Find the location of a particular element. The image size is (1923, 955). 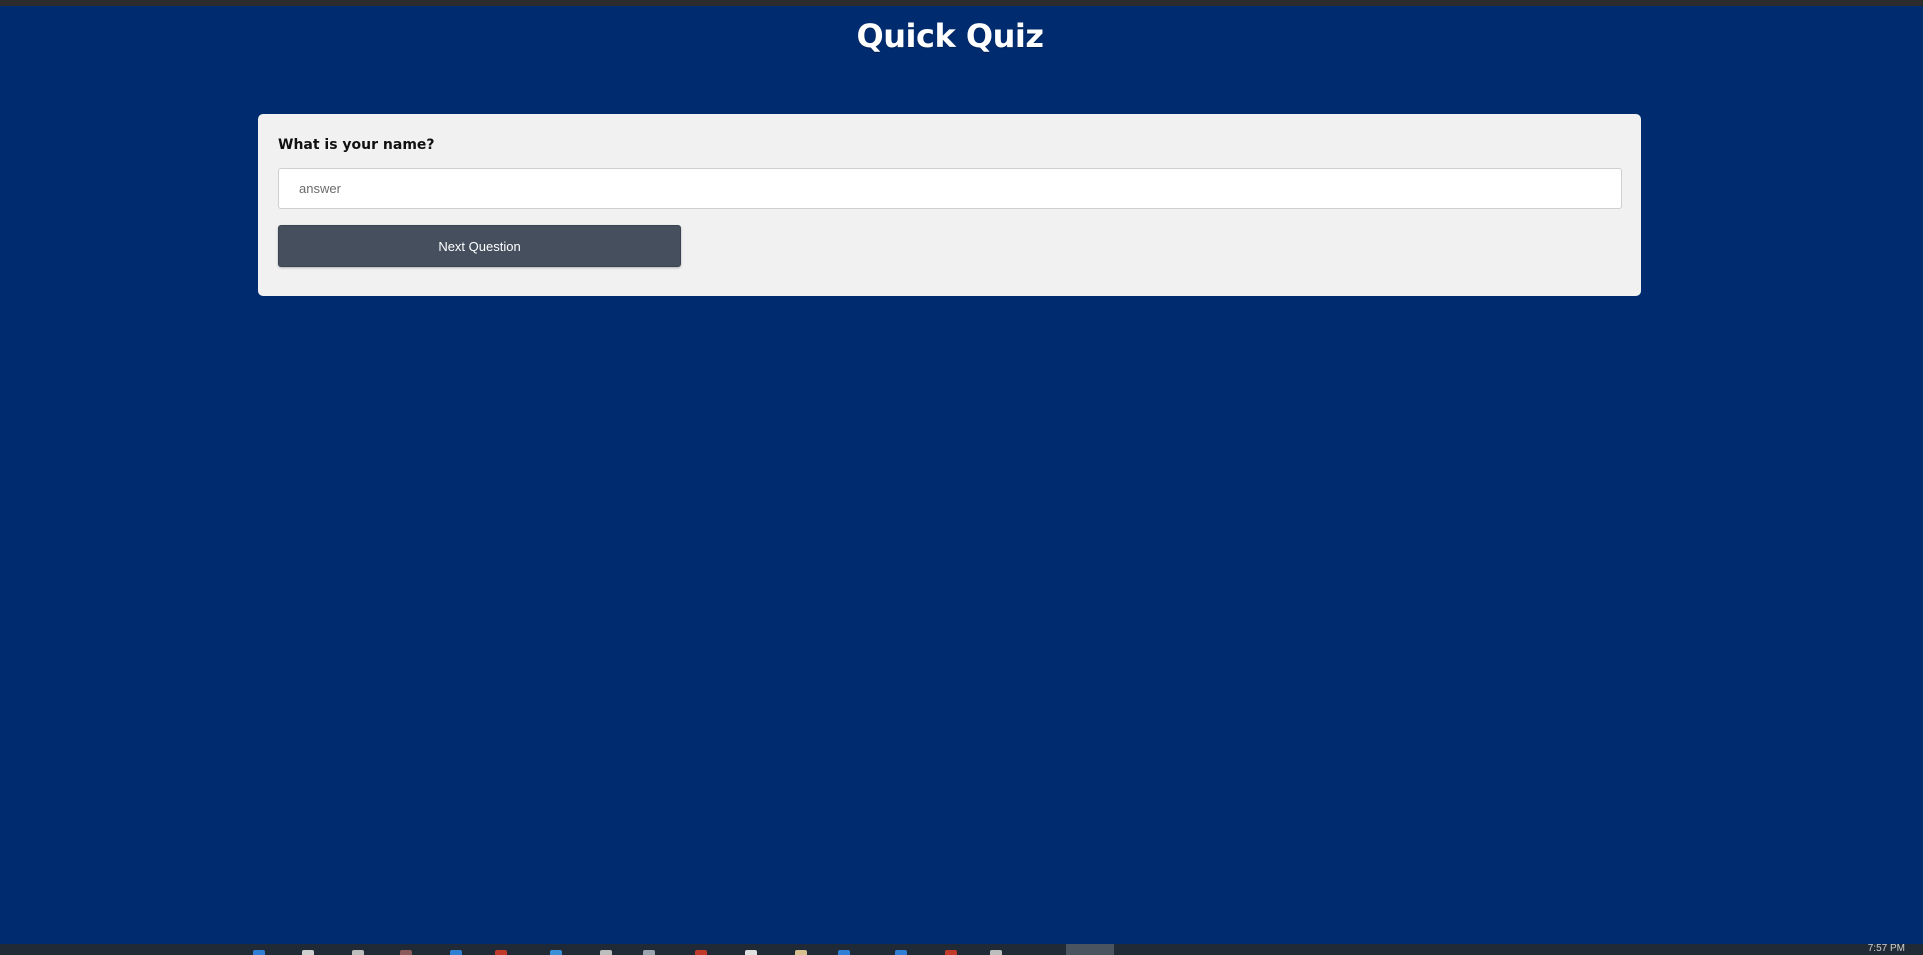

question-card: What is your name? Next Question is located at coordinates (949, 205).